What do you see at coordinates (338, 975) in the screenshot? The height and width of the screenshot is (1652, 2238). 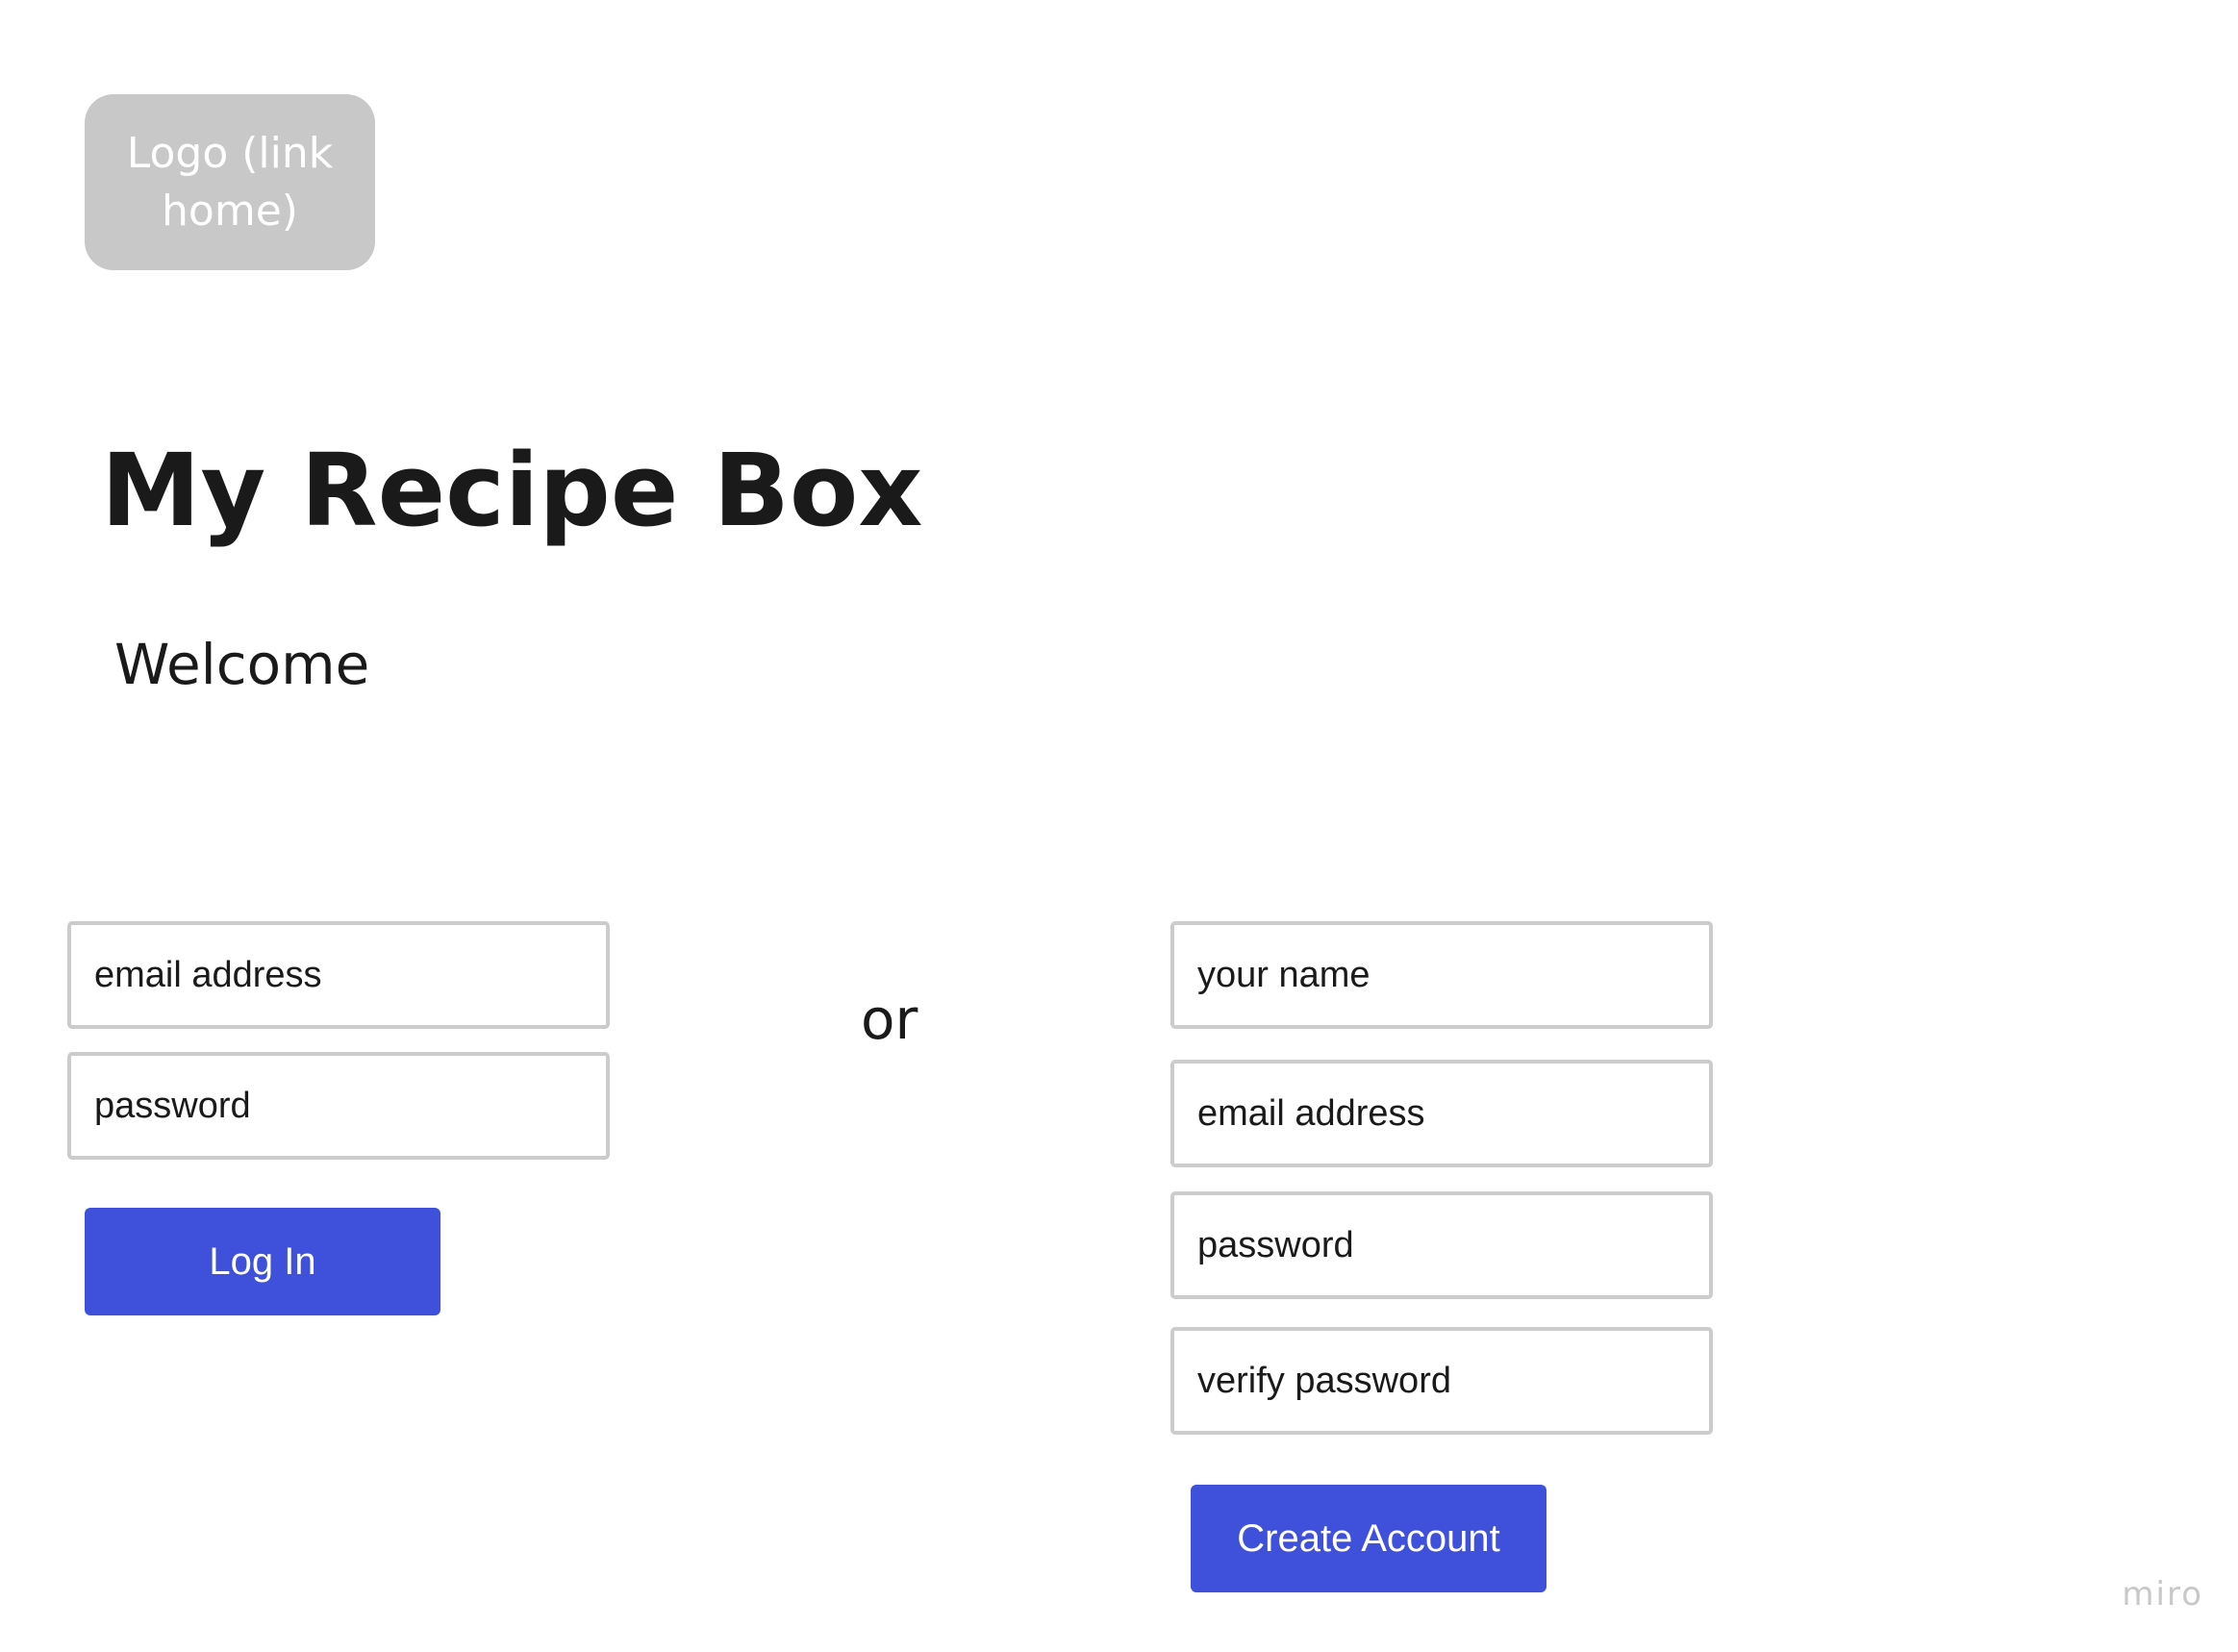 I see `login-email-input` at bounding box center [338, 975].